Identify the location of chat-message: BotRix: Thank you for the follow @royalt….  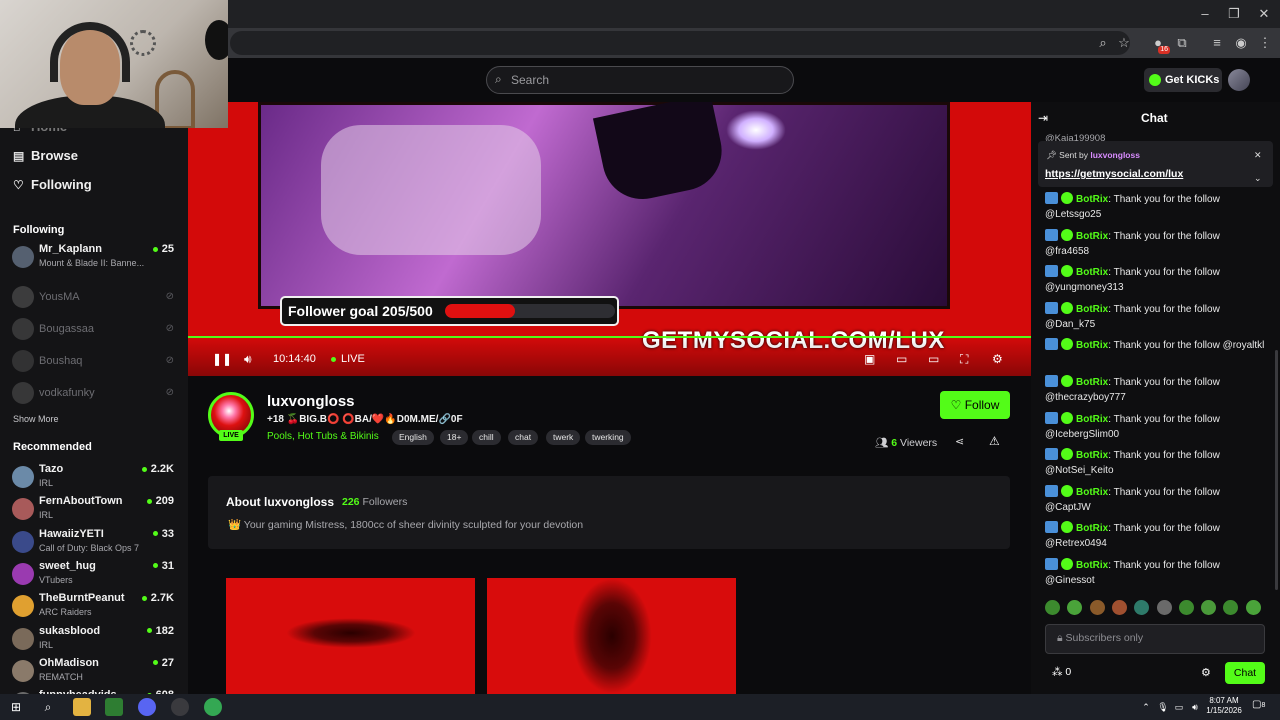
(1155, 345).